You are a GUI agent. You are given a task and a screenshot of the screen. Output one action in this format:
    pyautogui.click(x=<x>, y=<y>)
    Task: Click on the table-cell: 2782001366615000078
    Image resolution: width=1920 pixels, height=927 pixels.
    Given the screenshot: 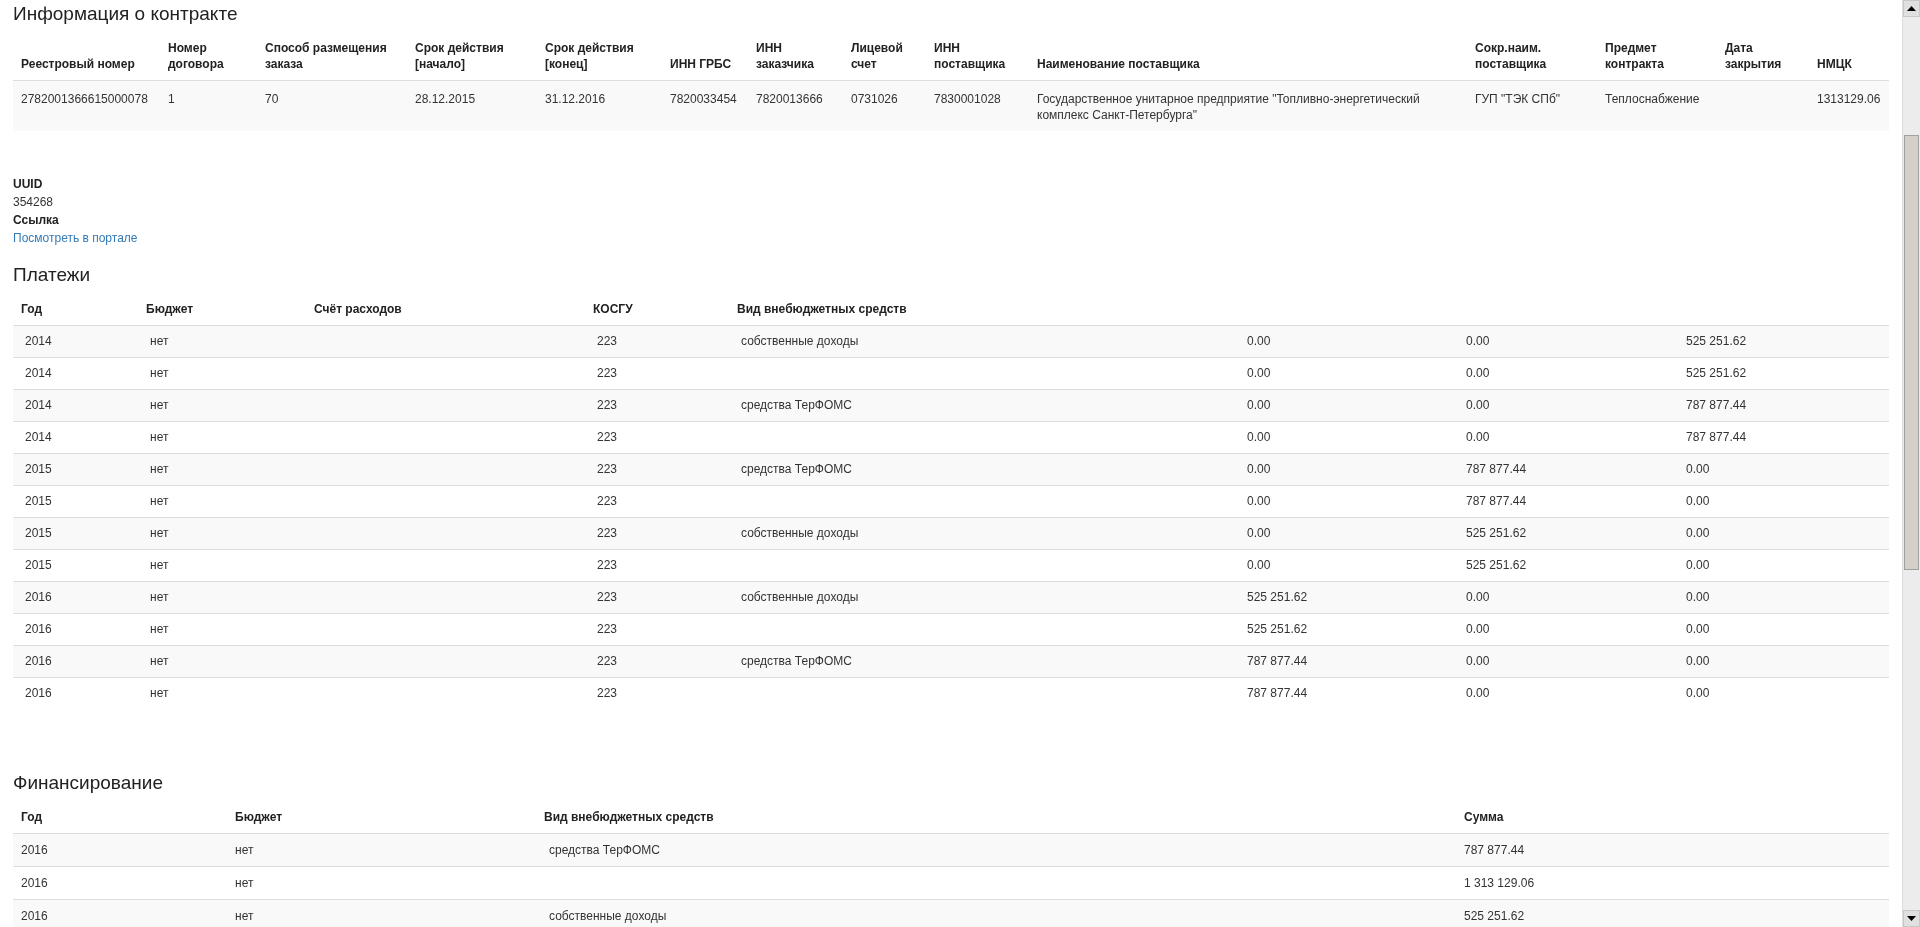 What is the action you would take?
    pyautogui.click(x=86, y=105)
    